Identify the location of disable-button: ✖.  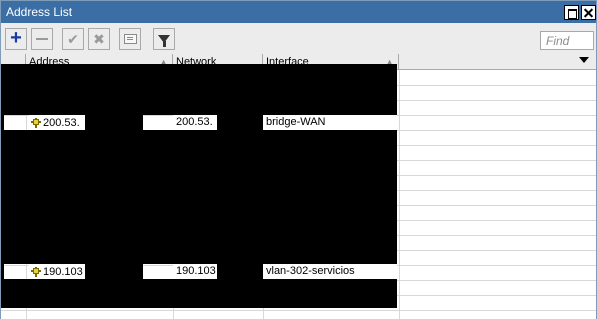
(99, 39).